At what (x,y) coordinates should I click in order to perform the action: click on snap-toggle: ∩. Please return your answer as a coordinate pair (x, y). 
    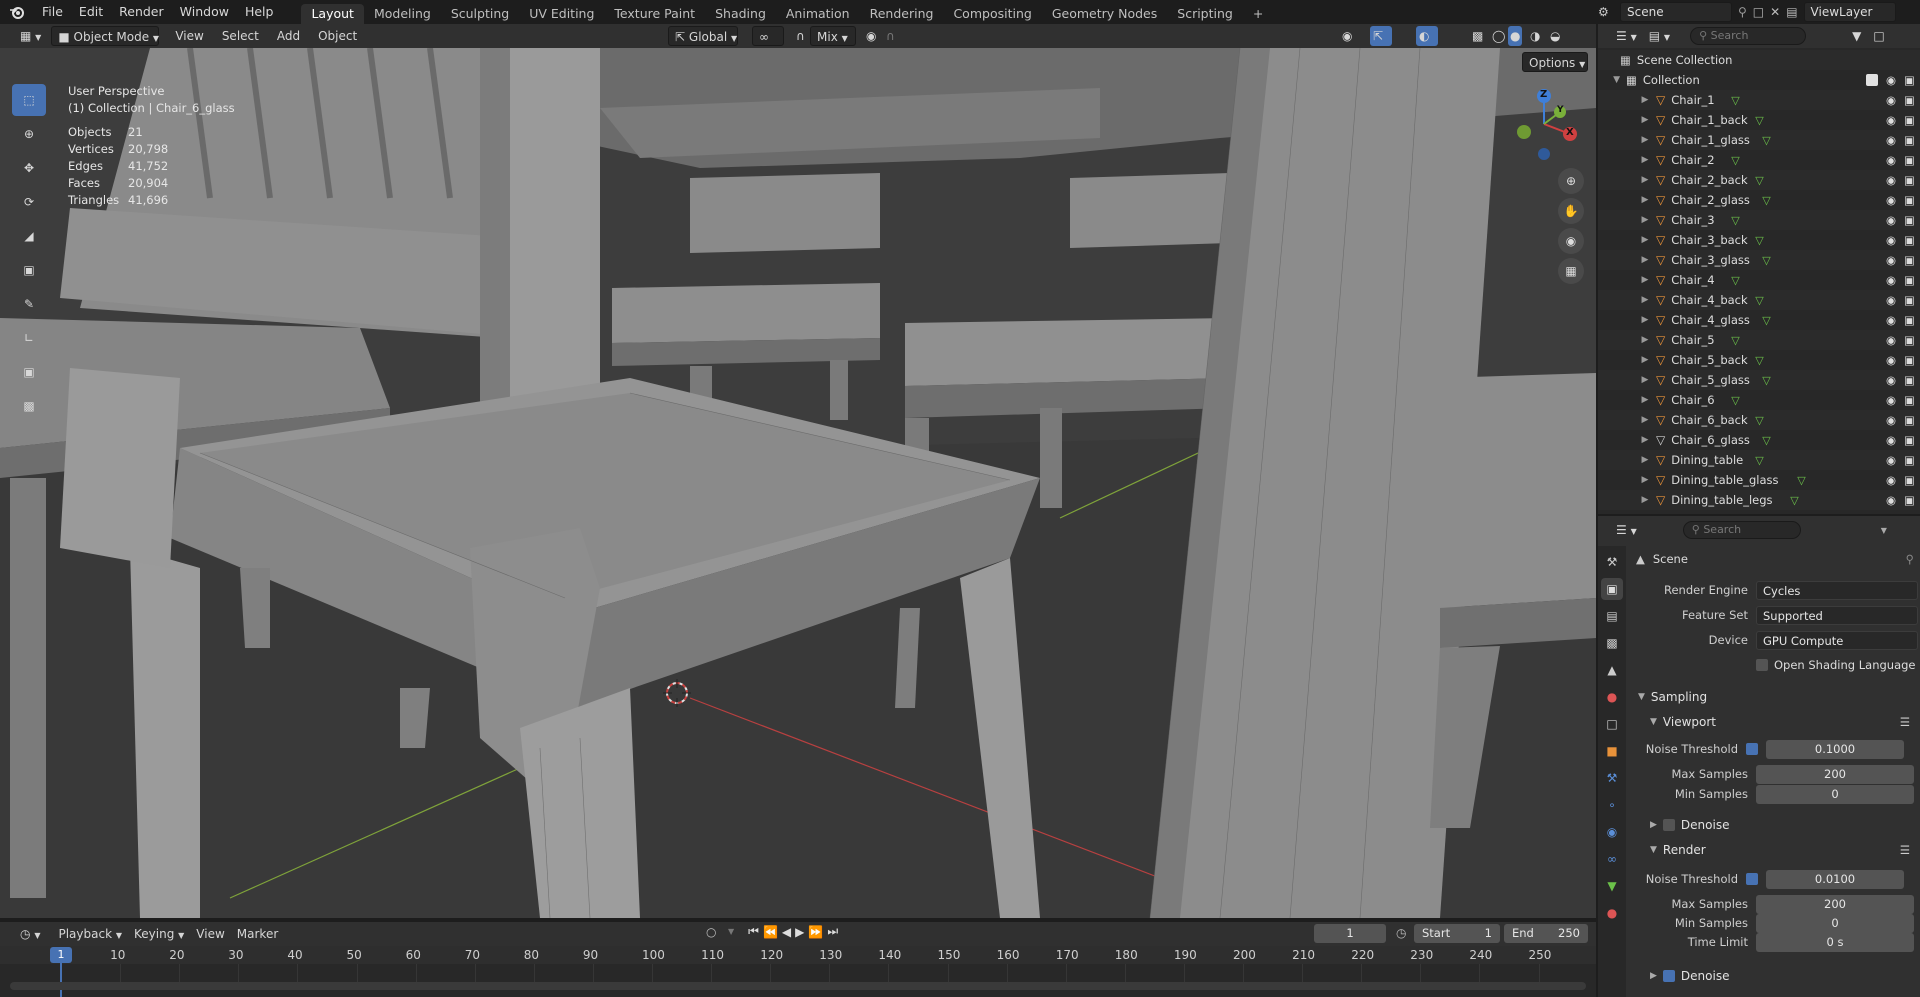
    Looking at the image, I should click on (800, 36).